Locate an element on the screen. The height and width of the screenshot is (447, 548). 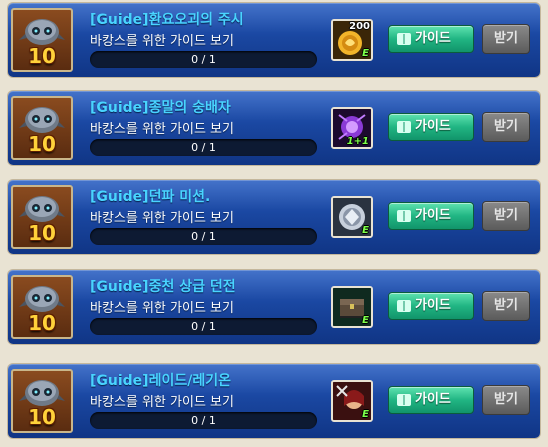
quest-title: [Guide]환요오괴의 주시 is located at coordinates (167, 20).